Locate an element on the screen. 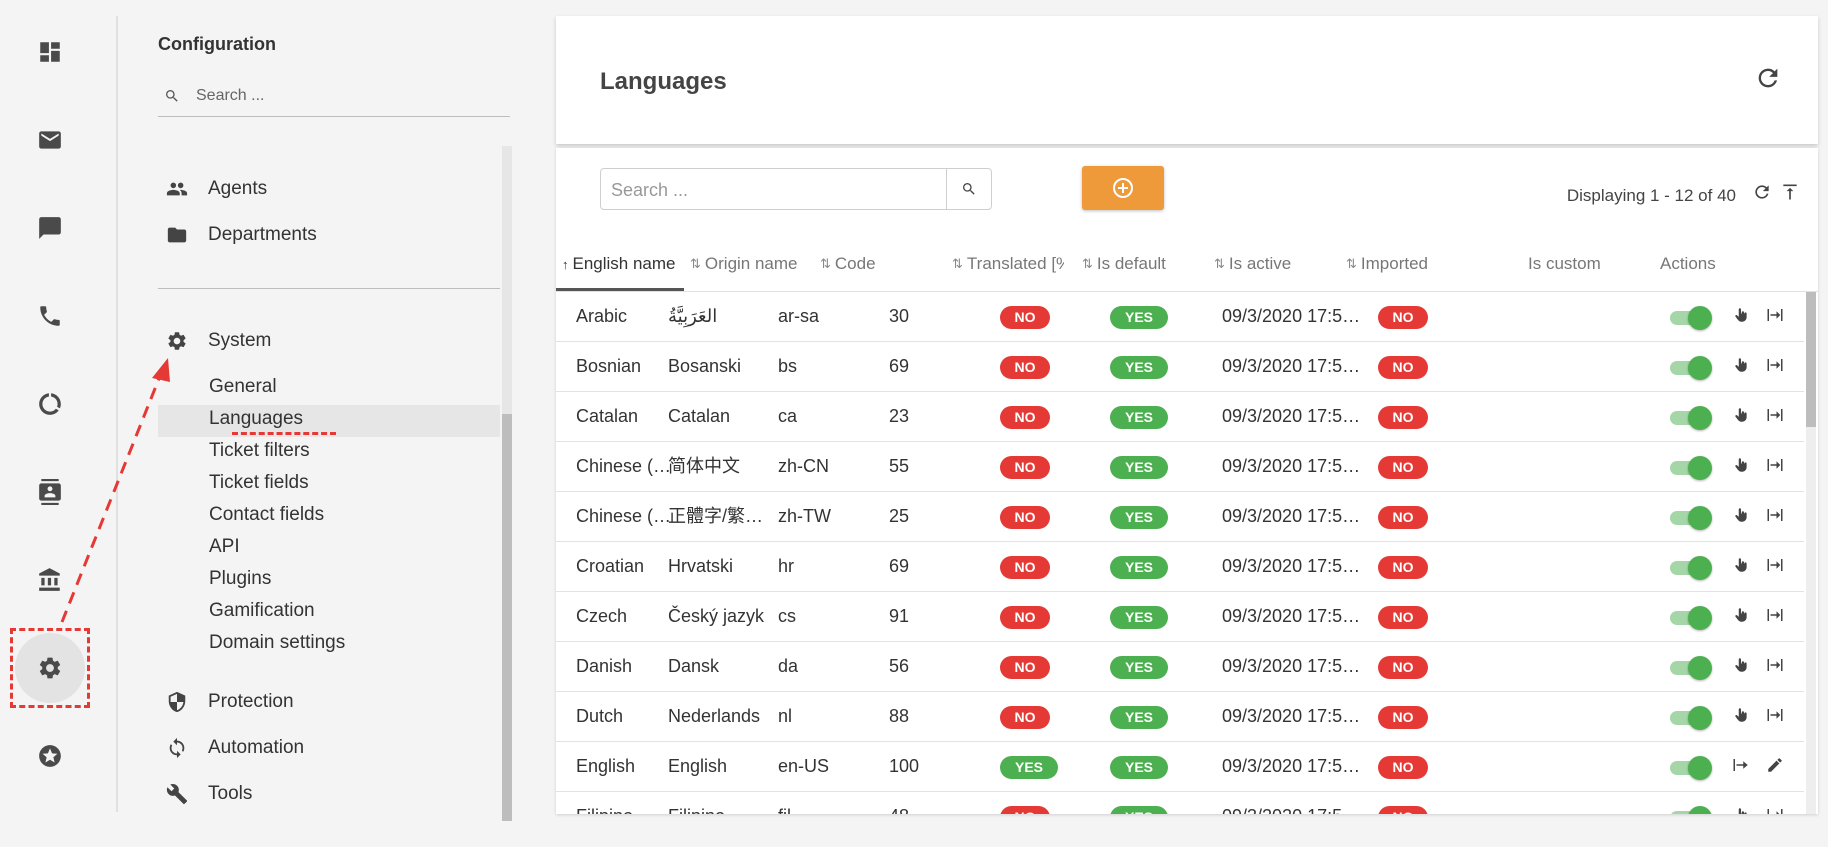 The height and width of the screenshot is (862, 1828). sidebar-subitem-gamification: Gamification is located at coordinates (262, 611).